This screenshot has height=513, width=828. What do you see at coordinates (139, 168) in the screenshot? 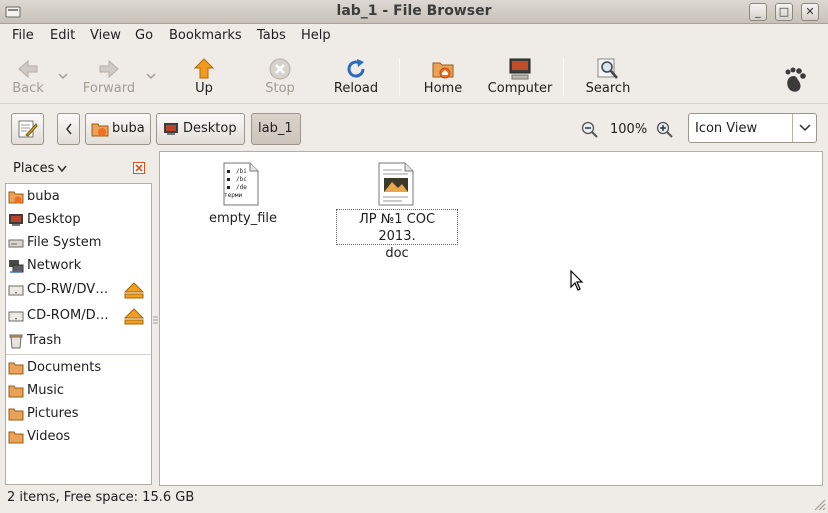
I see `close-sidebar-icon` at bounding box center [139, 168].